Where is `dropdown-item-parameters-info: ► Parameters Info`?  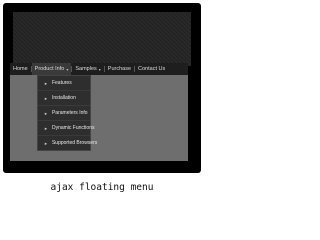
dropdown-item-parameters-info: ► Parameters Info is located at coordinates (64, 113).